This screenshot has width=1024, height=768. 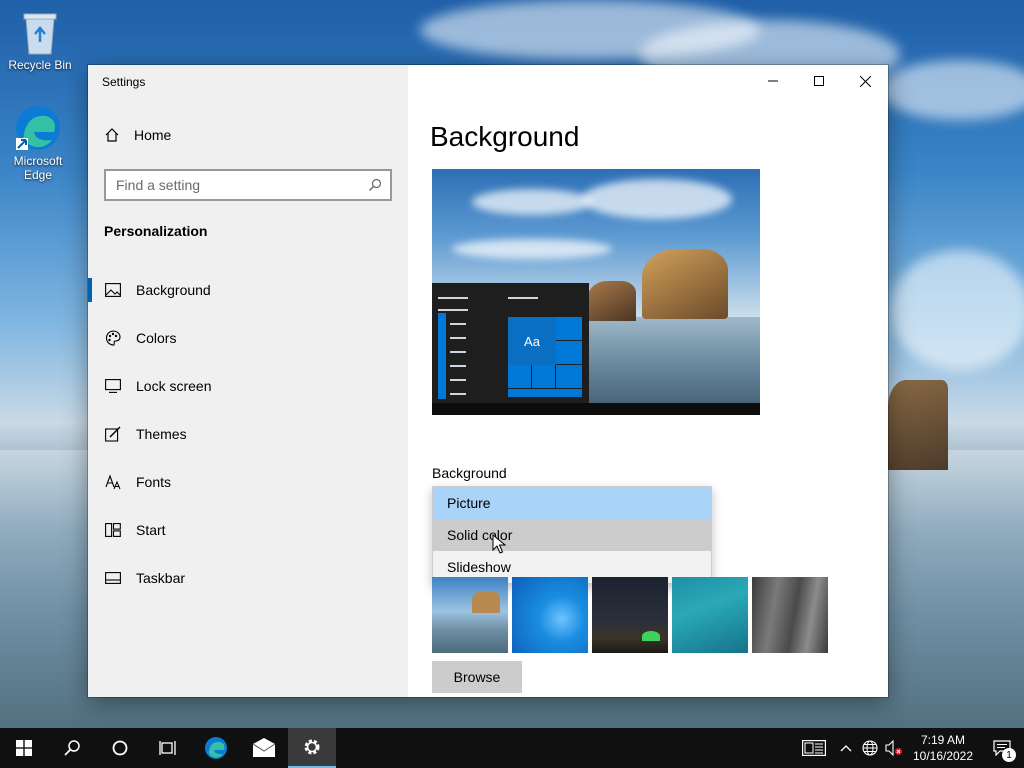 I want to click on show-hidden-icons-button, so click(x=846, y=748).